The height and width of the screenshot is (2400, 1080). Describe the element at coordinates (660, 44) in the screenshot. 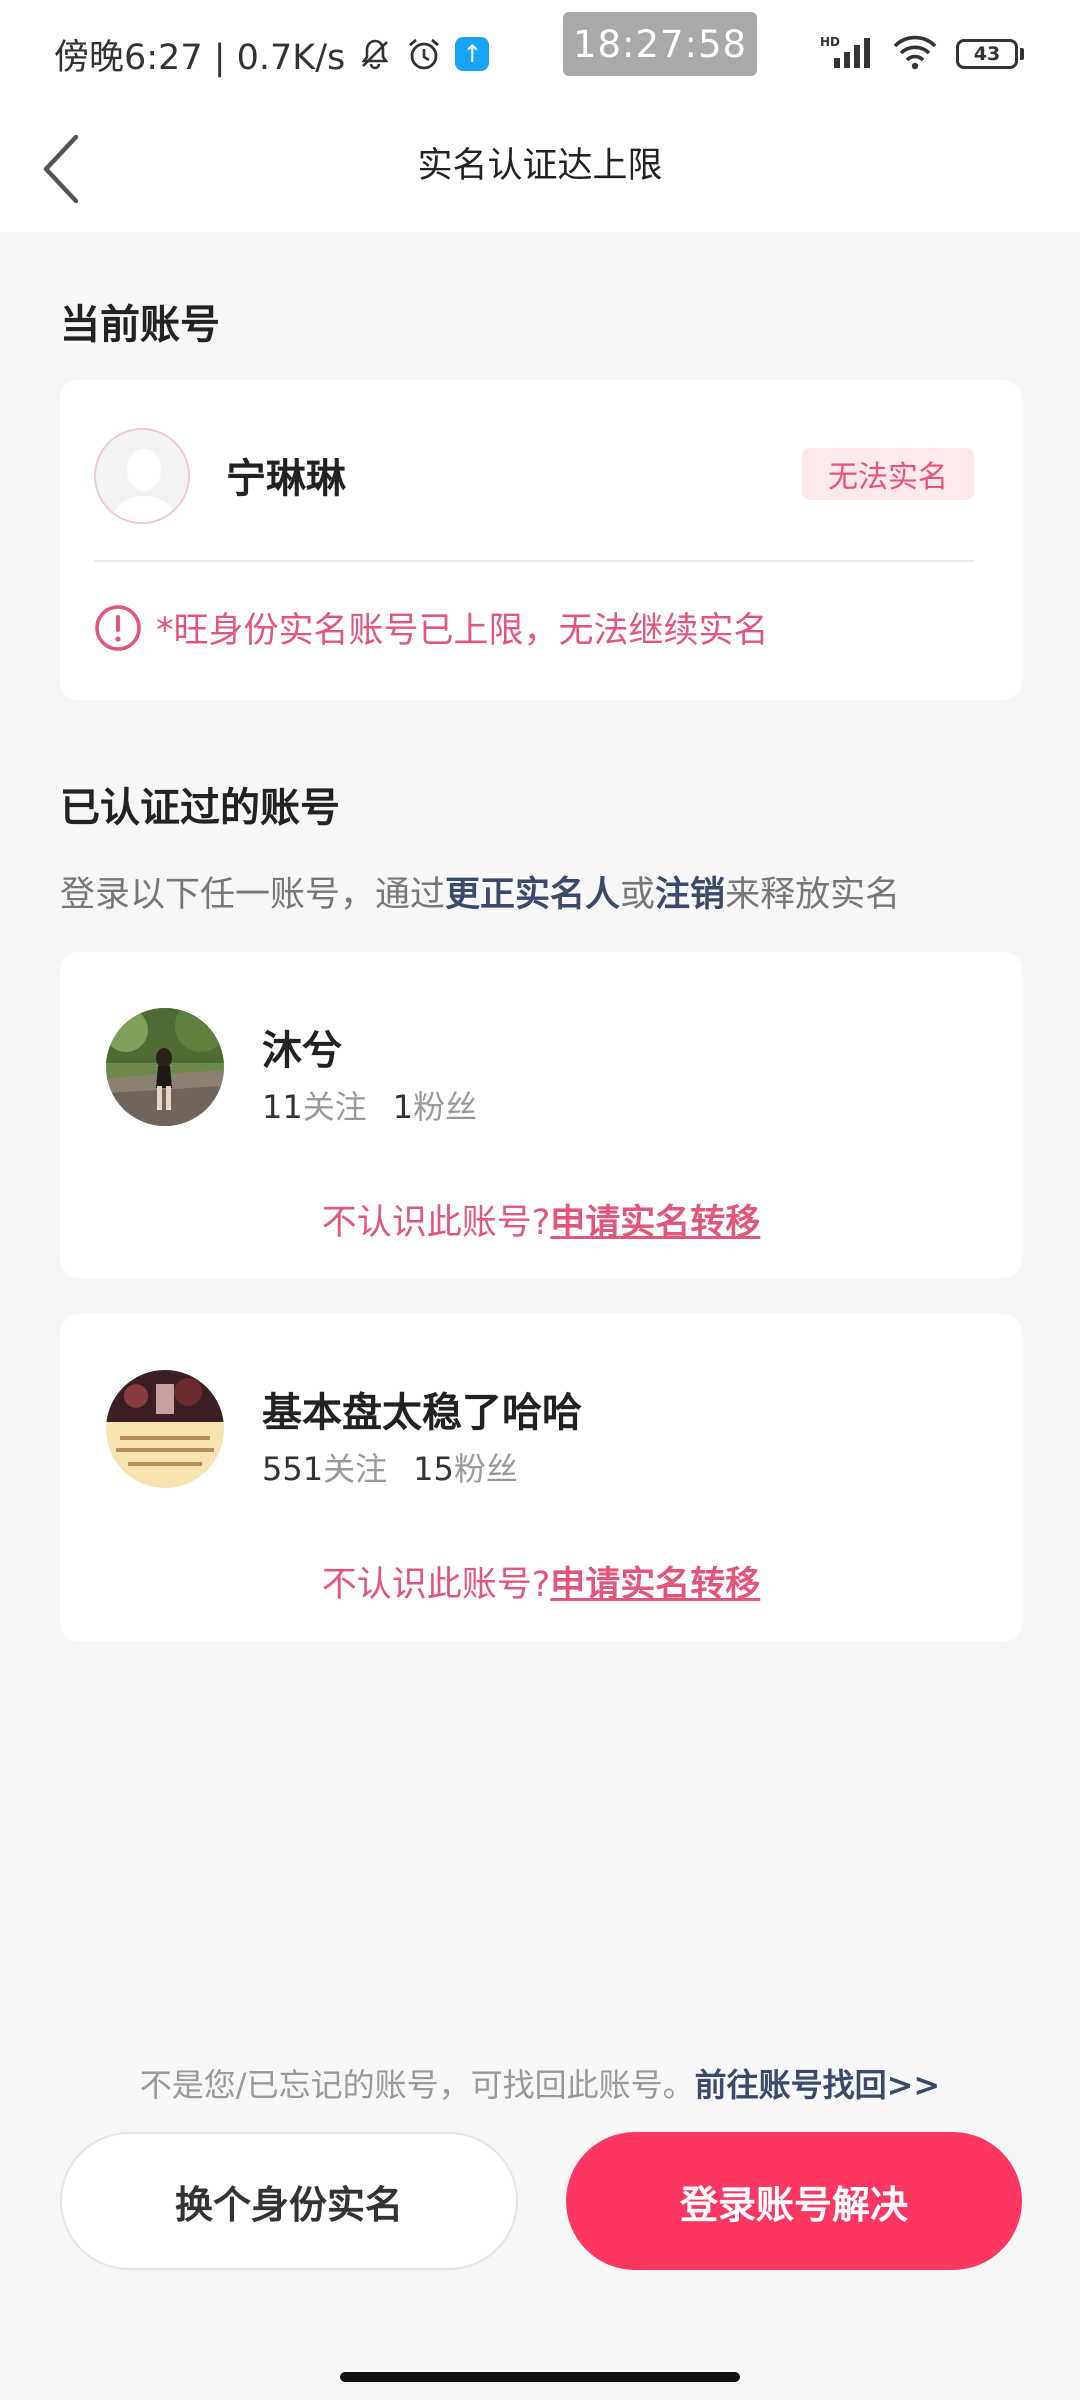

I see `clock-pill: 18:27:58` at that location.